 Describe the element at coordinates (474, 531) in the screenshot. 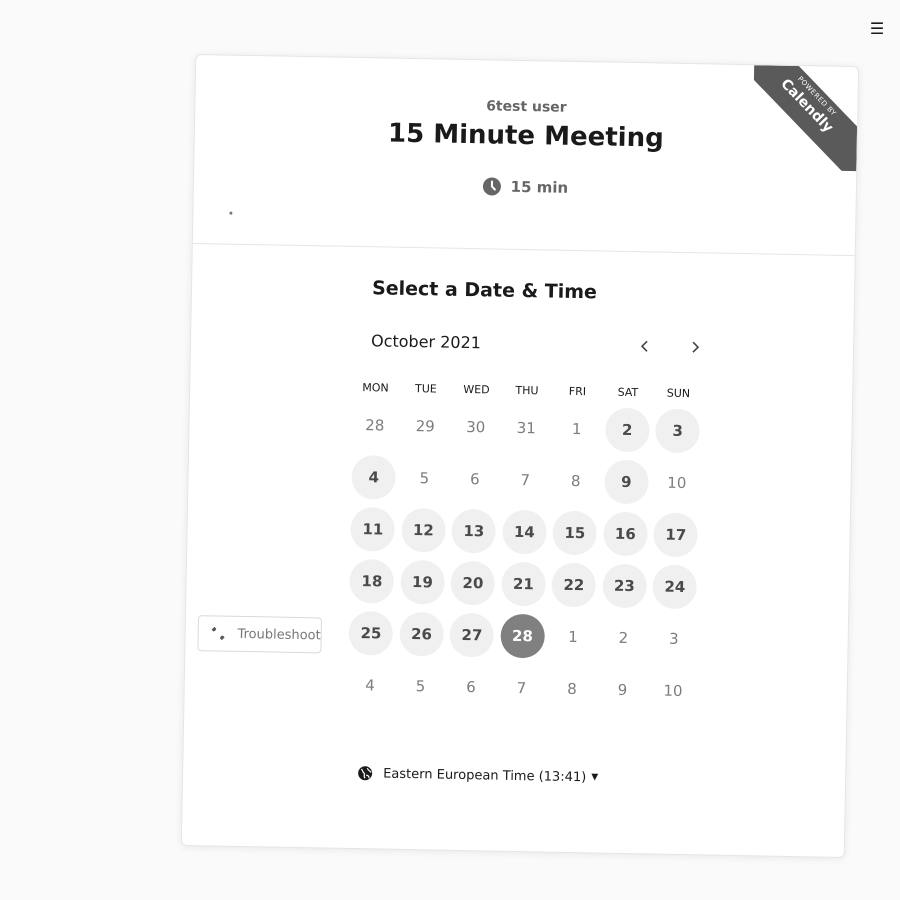

I see `calendar-day-available: 13` at that location.